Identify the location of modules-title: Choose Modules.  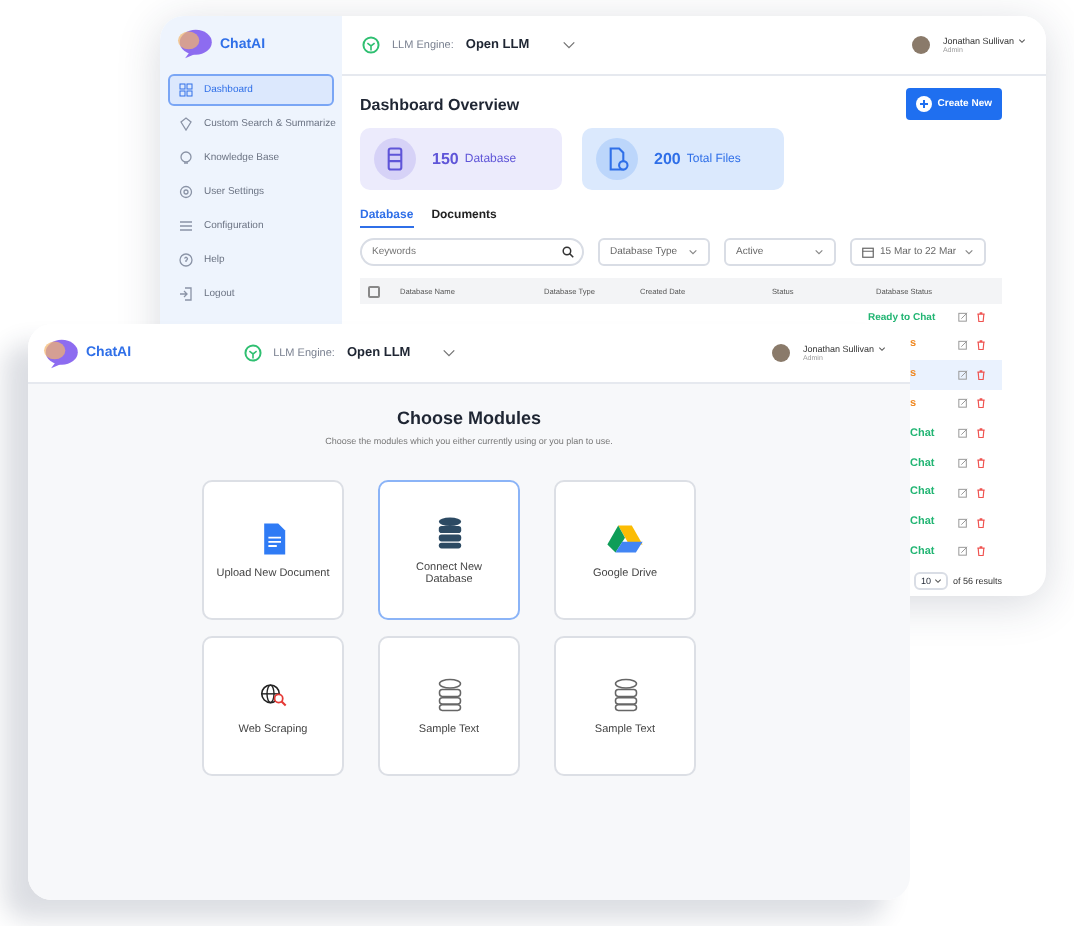
(468, 418).